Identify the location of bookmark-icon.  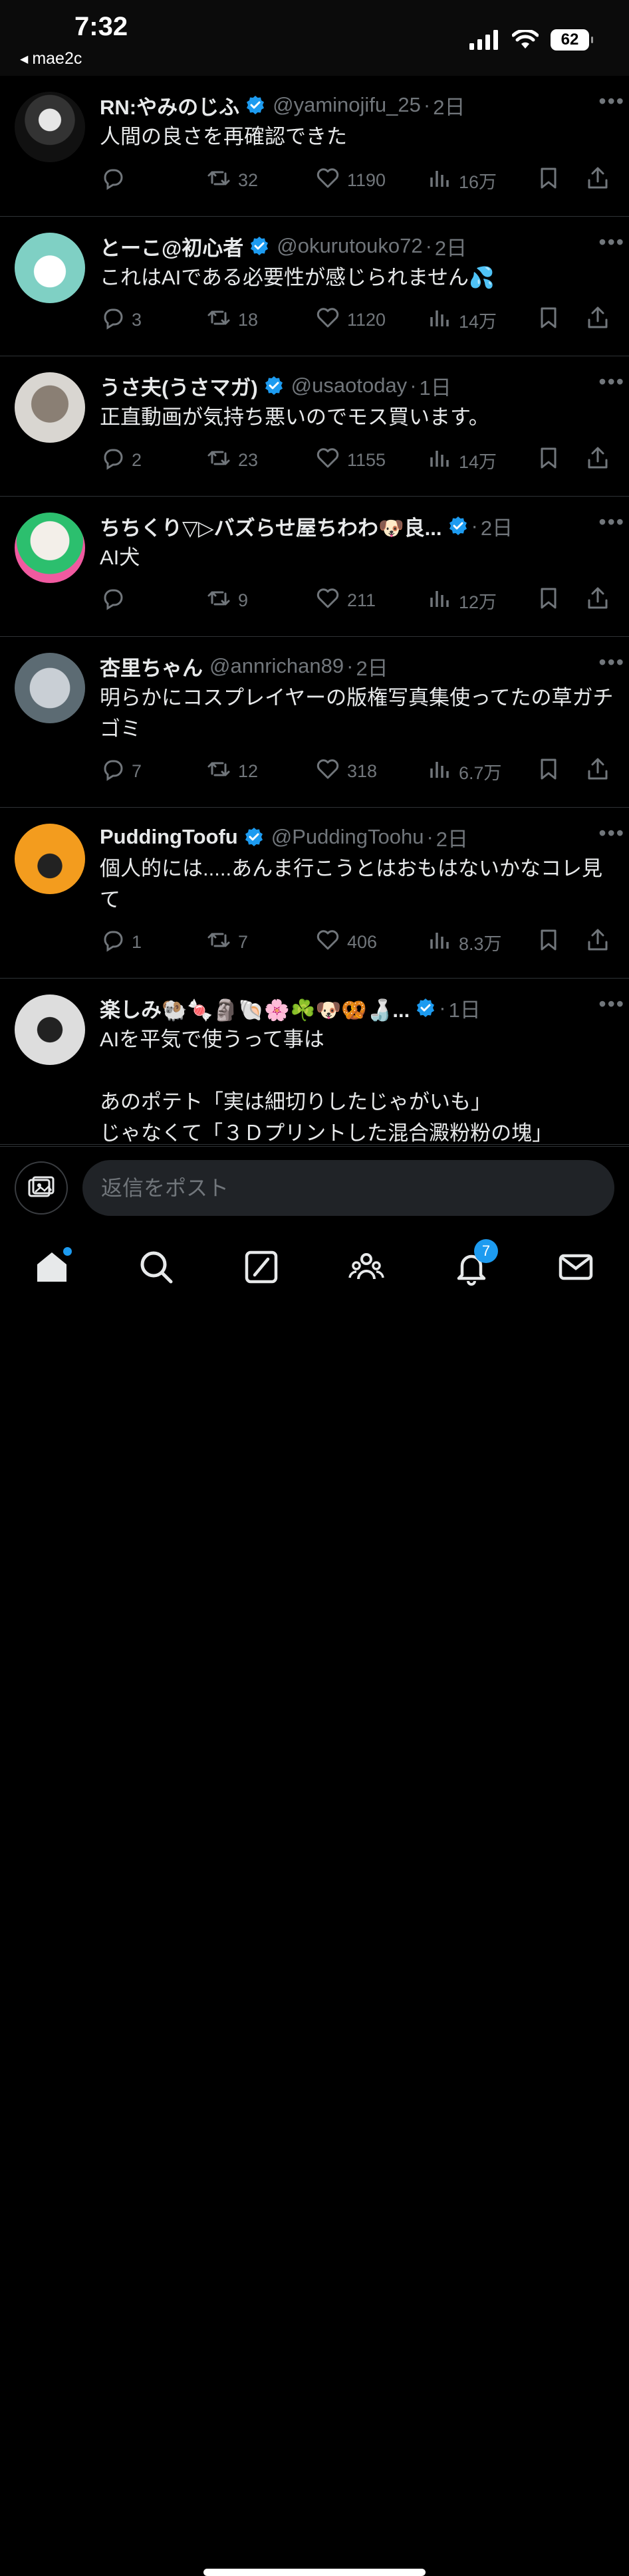
(548, 320).